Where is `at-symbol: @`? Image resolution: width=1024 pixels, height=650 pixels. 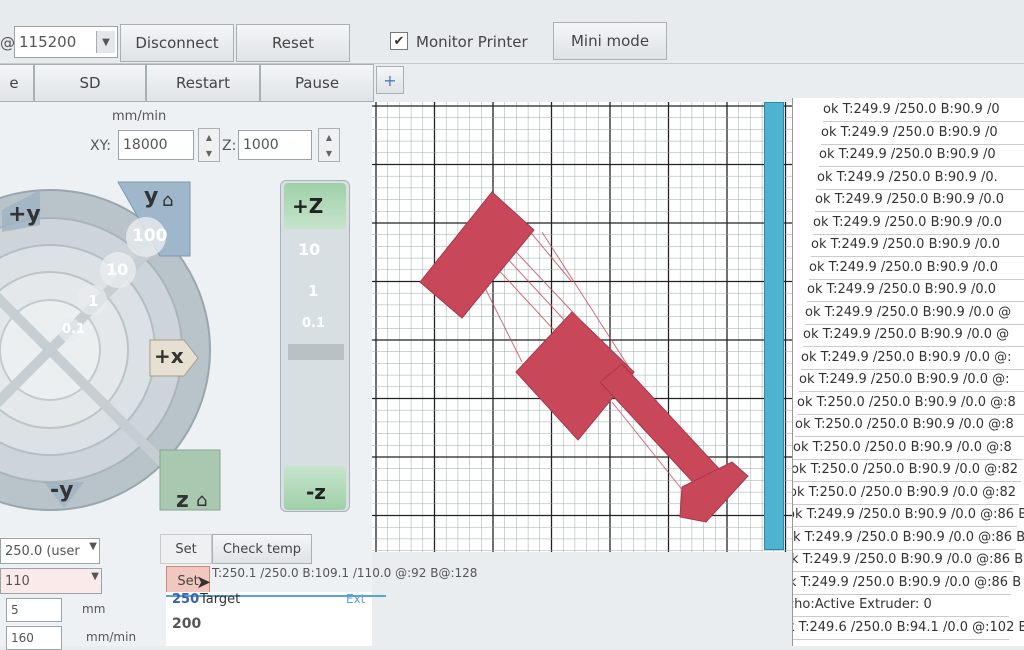 at-symbol: @ is located at coordinates (7, 43).